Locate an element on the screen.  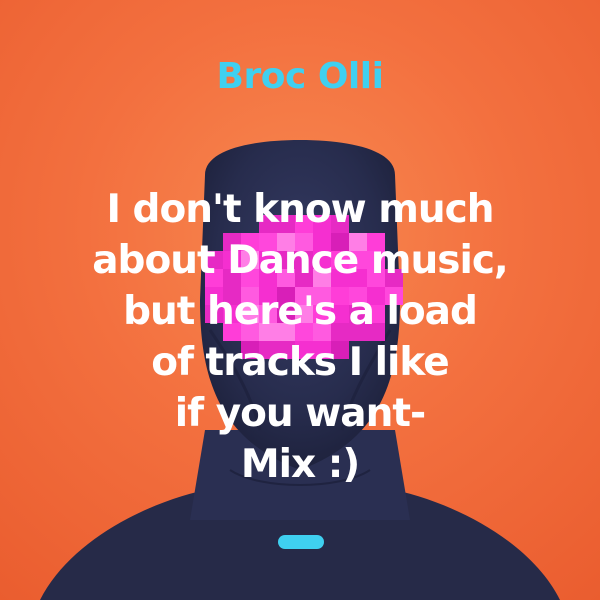
accent-pill is located at coordinates (301, 542).